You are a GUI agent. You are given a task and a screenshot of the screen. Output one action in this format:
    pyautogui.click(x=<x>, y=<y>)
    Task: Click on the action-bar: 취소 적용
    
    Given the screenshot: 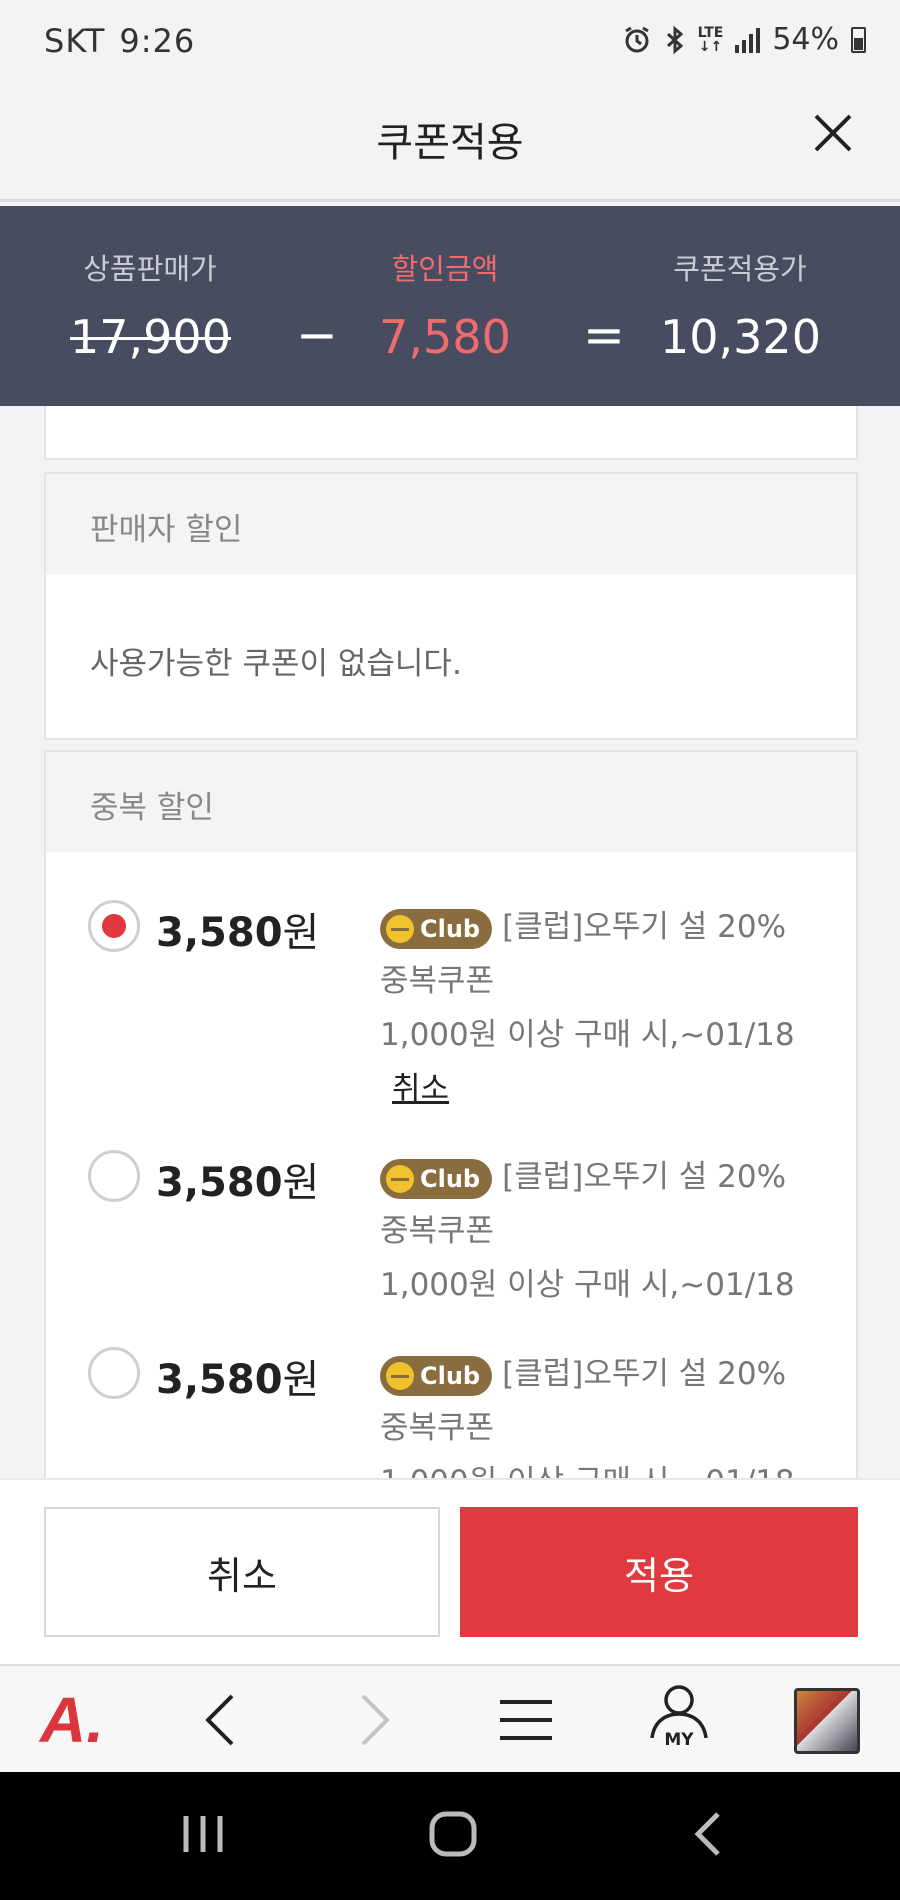 What is the action you would take?
    pyautogui.click(x=450, y=1571)
    